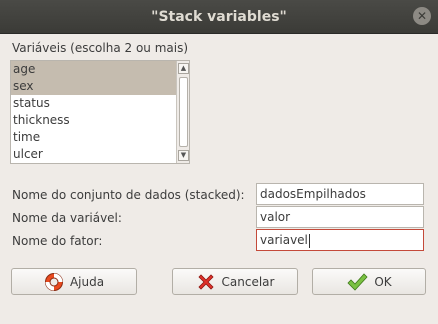  I want to click on cancel-button: Cancelar, so click(235, 281).